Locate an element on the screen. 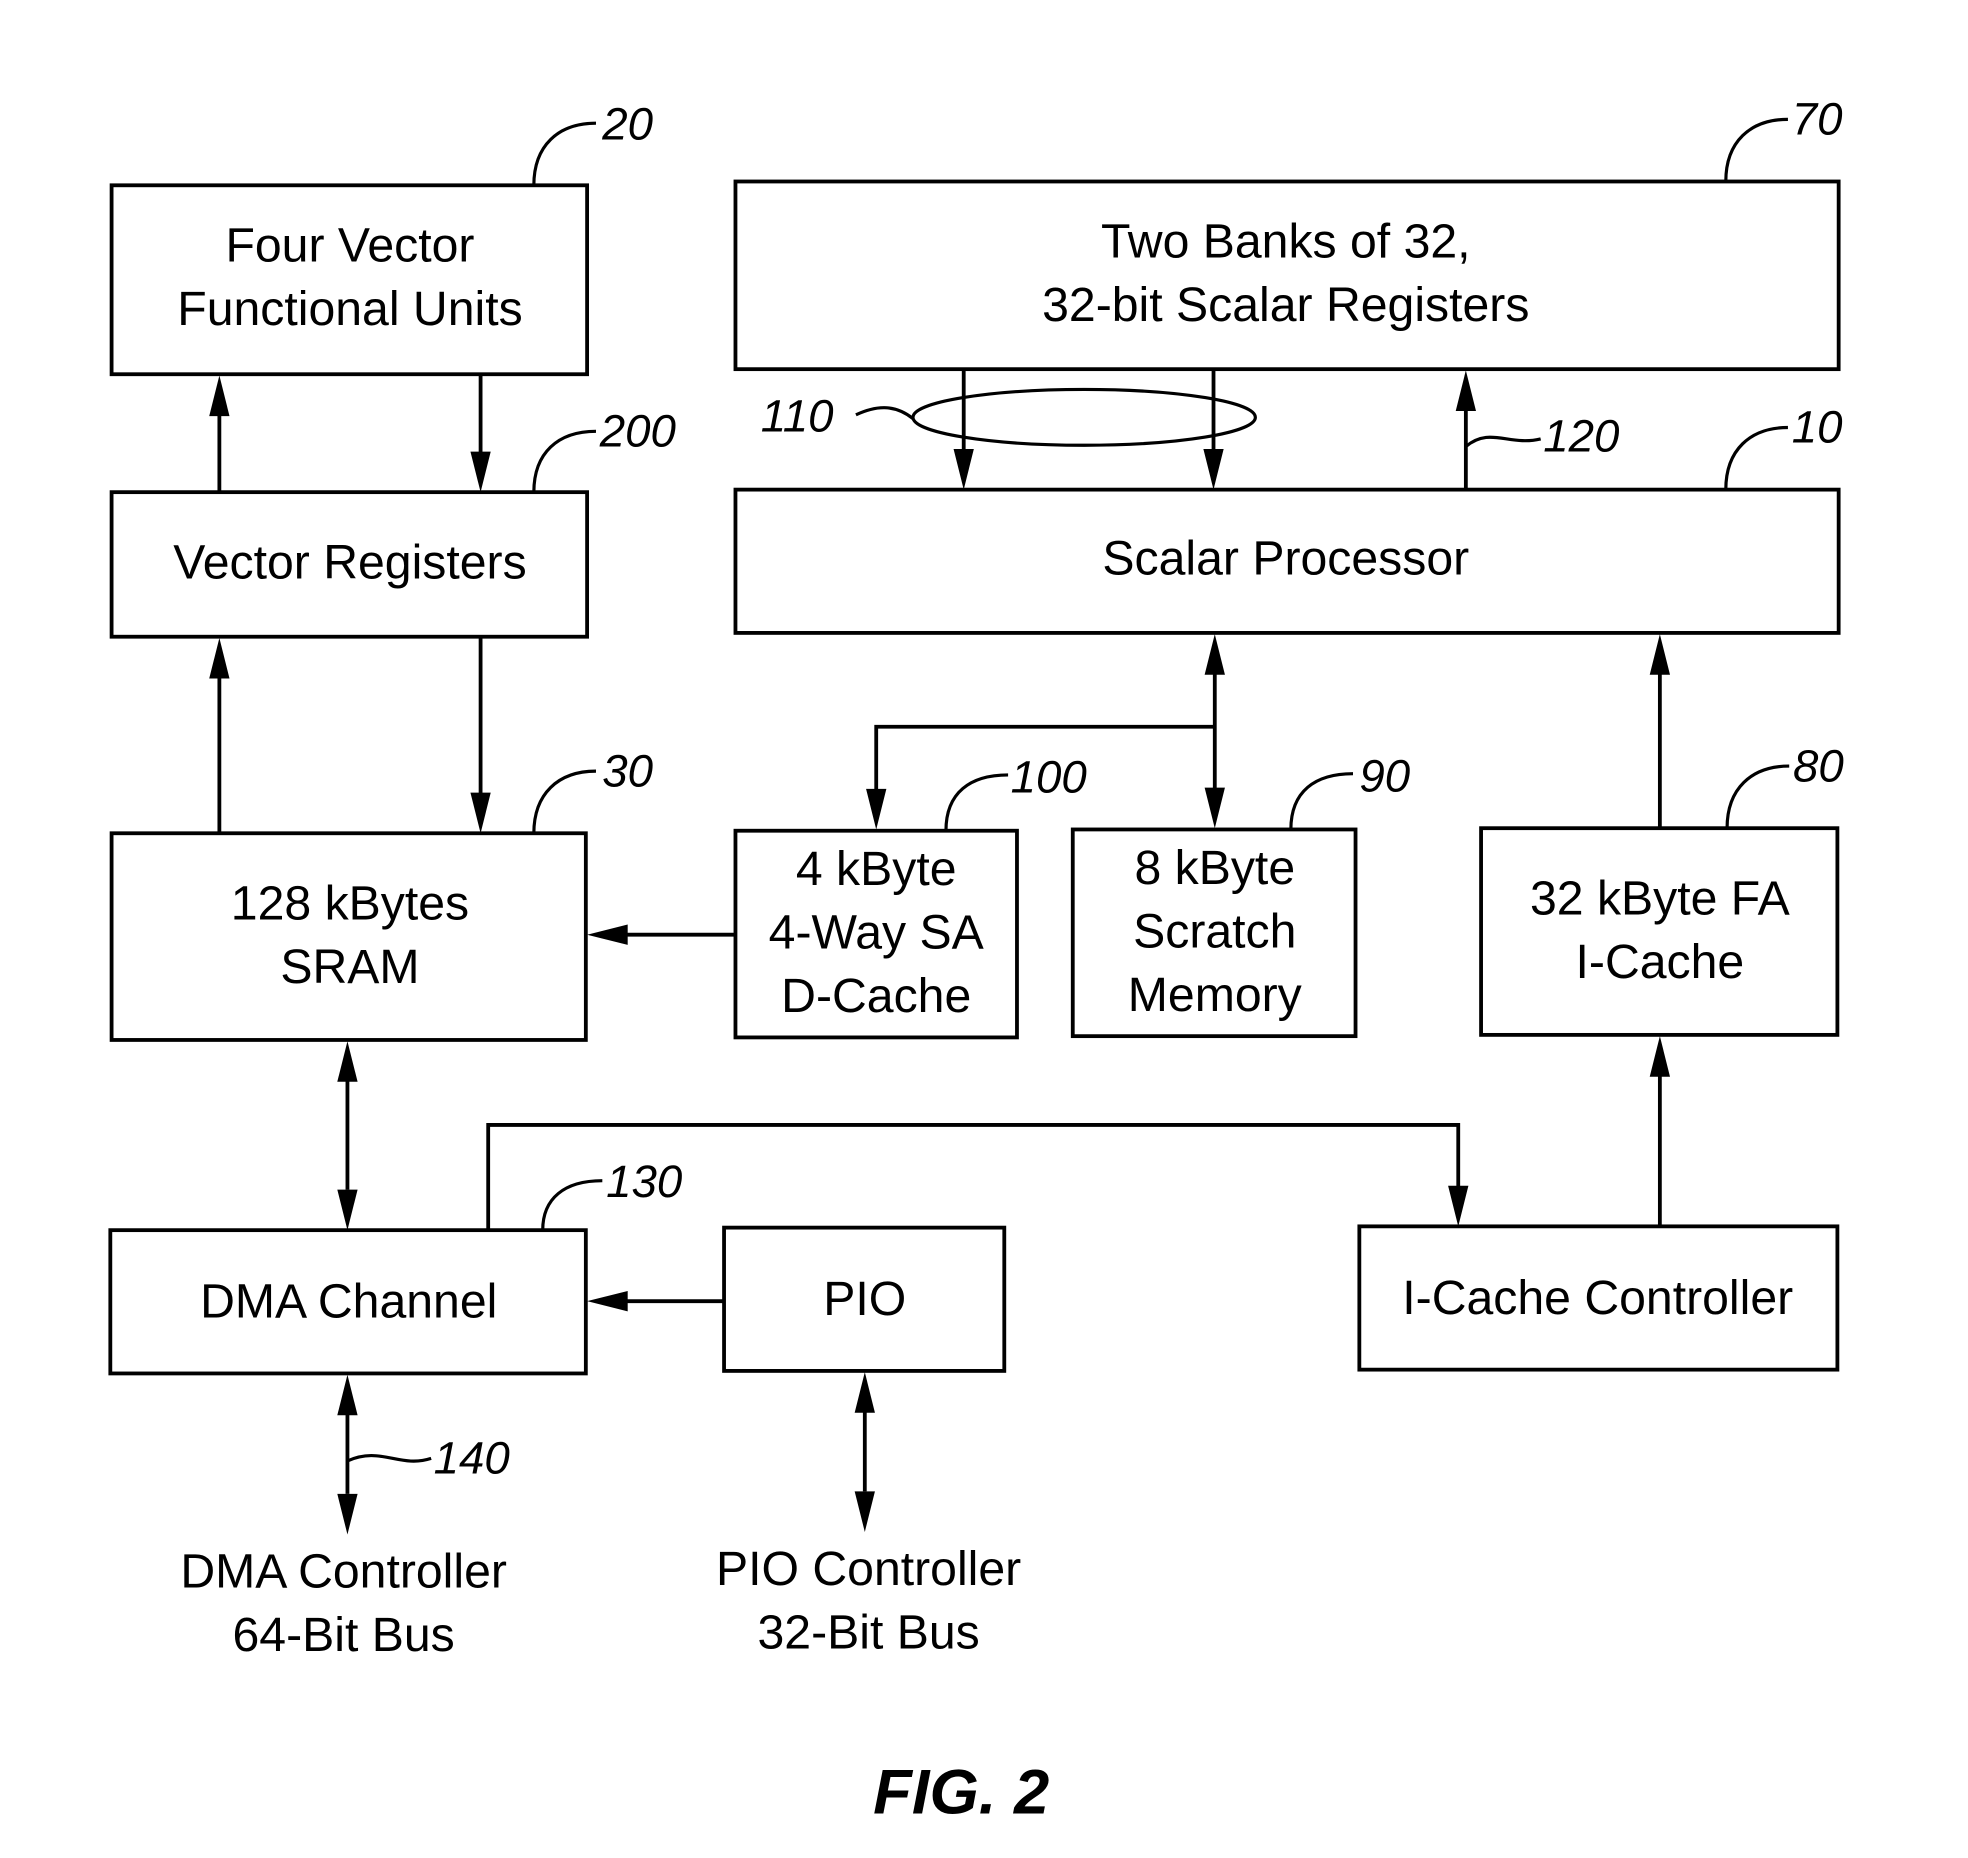 Image resolution: width=1968 pixels, height=1858 pixels. block-label: 4 kByte is located at coordinates (876, 869).